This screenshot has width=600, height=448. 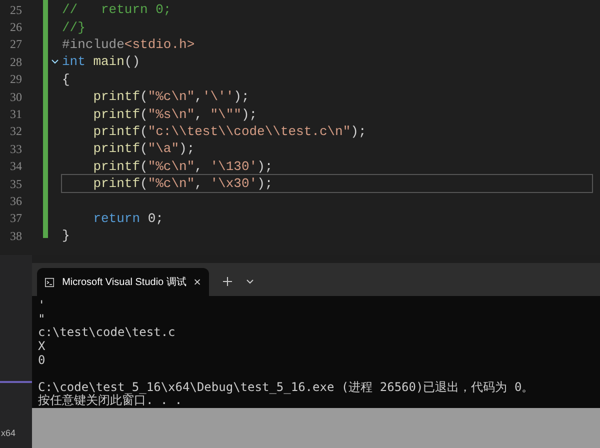 I want to click on line-number: 27, so click(x=15, y=45).